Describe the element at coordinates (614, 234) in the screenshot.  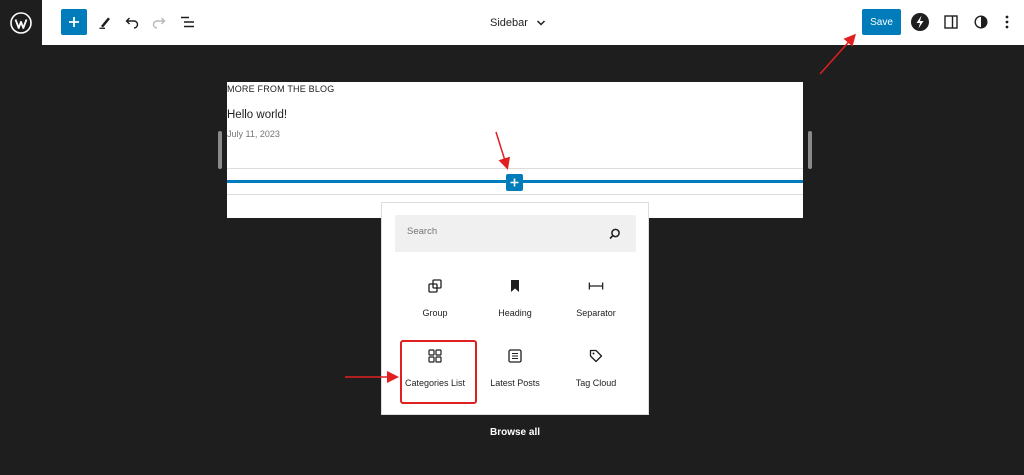
I see `search-icon` at that location.